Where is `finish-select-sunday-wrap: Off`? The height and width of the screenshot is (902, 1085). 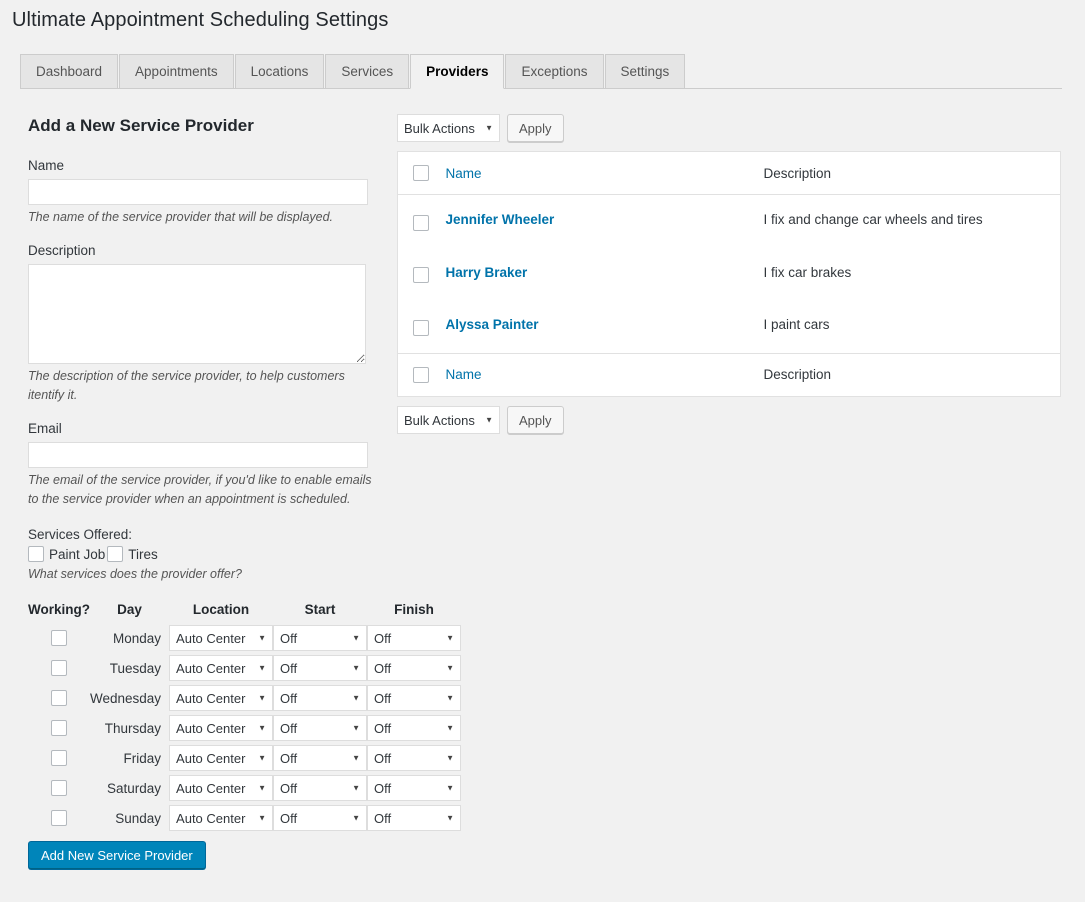 finish-select-sunday-wrap: Off is located at coordinates (414, 818).